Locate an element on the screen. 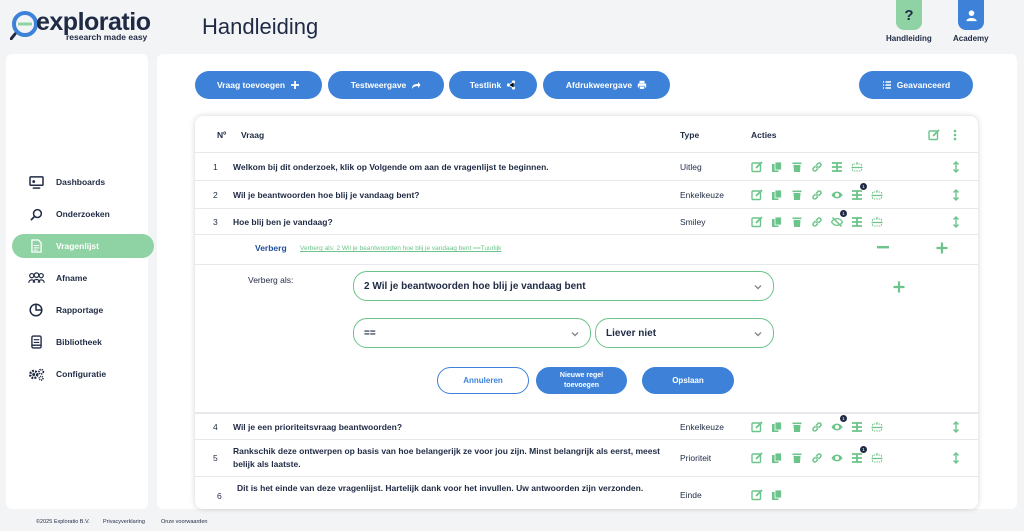  row-number: 6 is located at coordinates (219, 496).